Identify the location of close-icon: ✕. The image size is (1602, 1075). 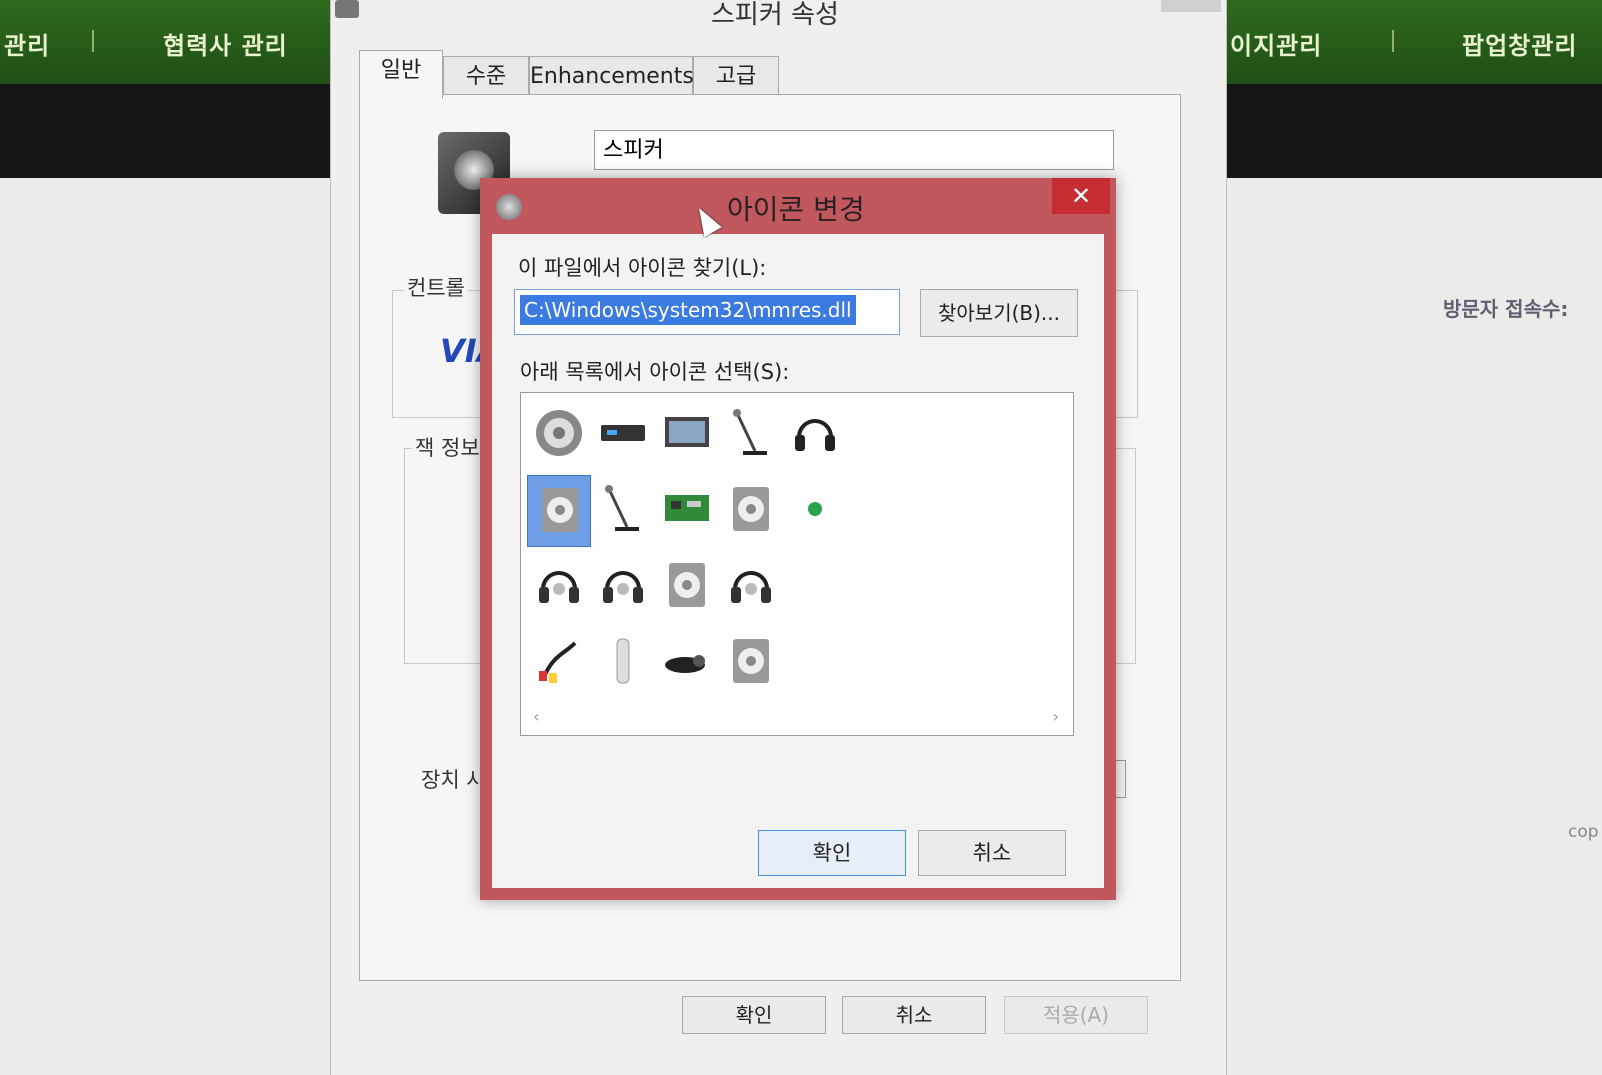
(1081, 196).